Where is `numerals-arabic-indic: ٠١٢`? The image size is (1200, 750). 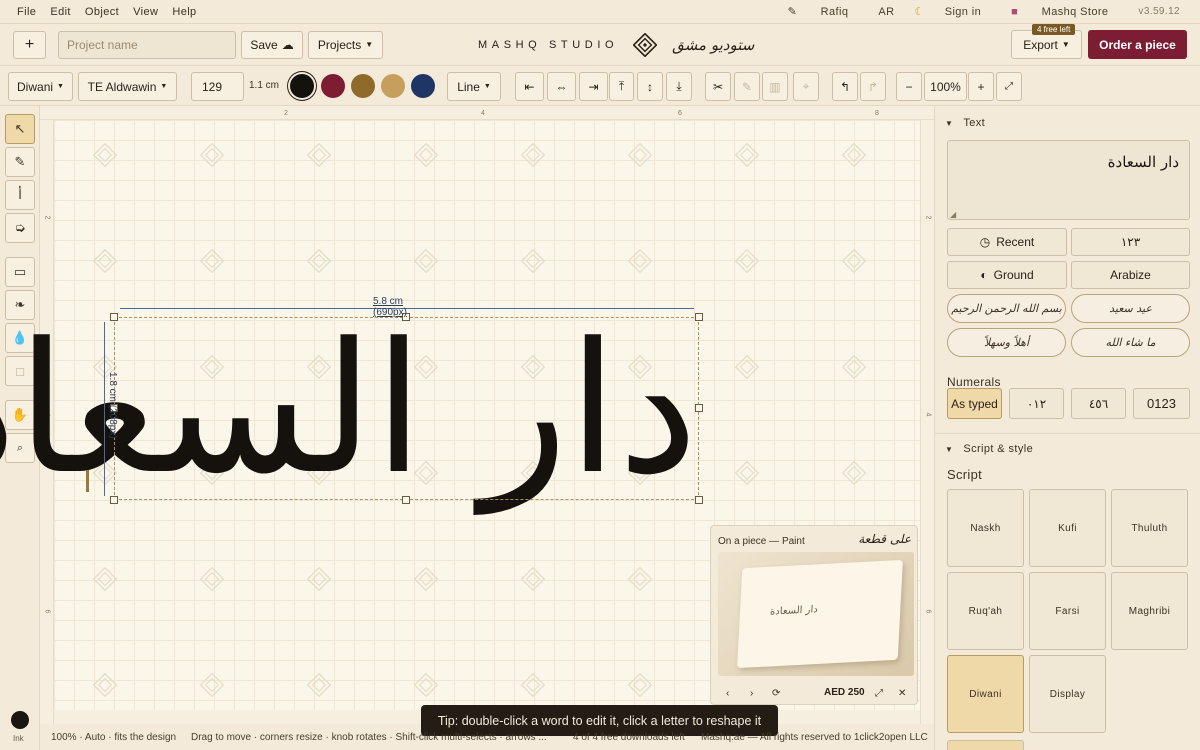
numerals-arabic-indic: ٠١٢ is located at coordinates (1036, 403).